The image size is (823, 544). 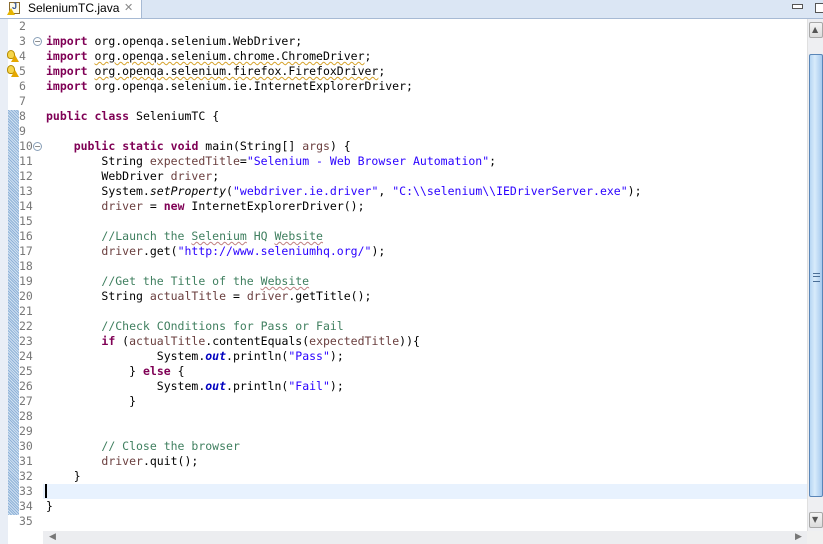 What do you see at coordinates (274, 206) in the screenshot?
I see `code-text: InternetExplorerDriver();` at bounding box center [274, 206].